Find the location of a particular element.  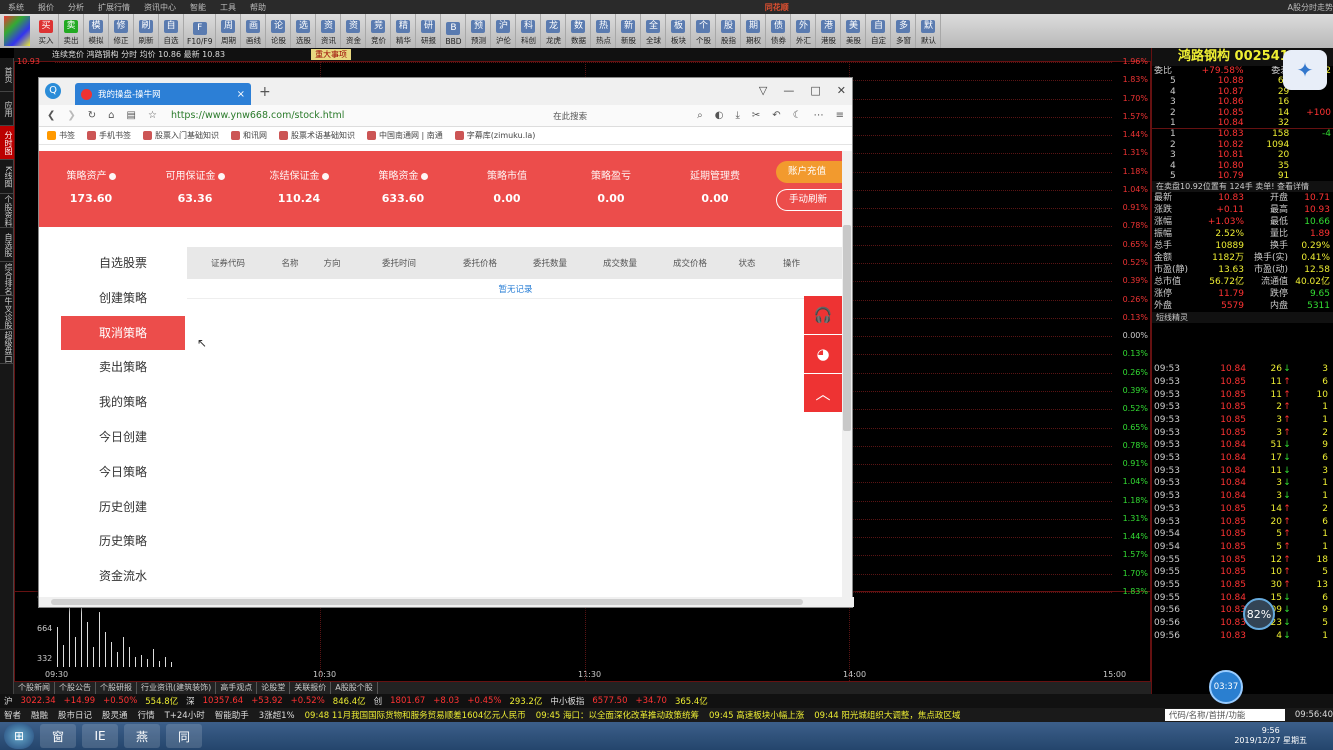

search-icon: ⌕ is located at coordinates (700, 115).